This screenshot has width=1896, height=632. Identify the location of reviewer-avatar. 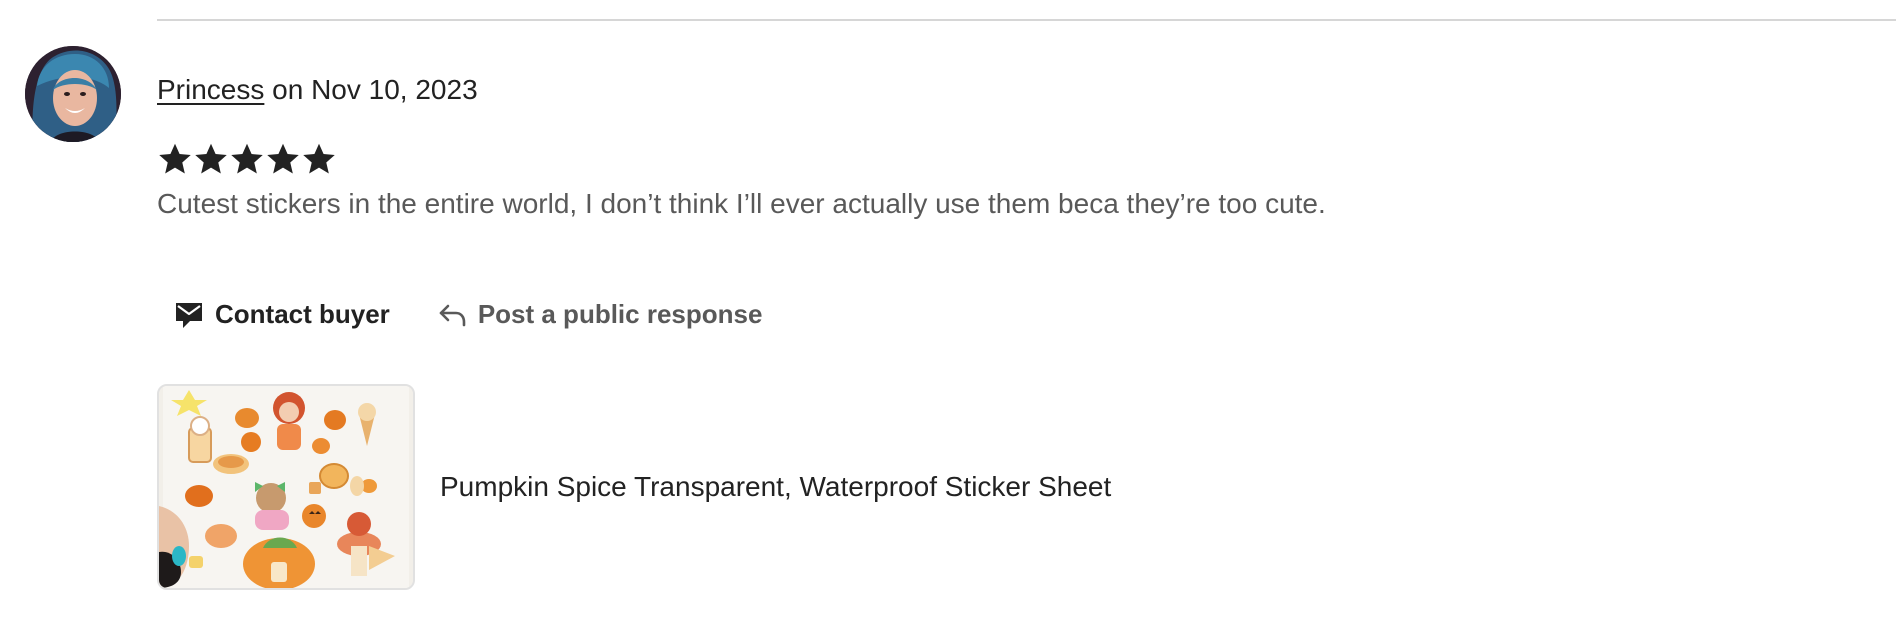
(73, 94).